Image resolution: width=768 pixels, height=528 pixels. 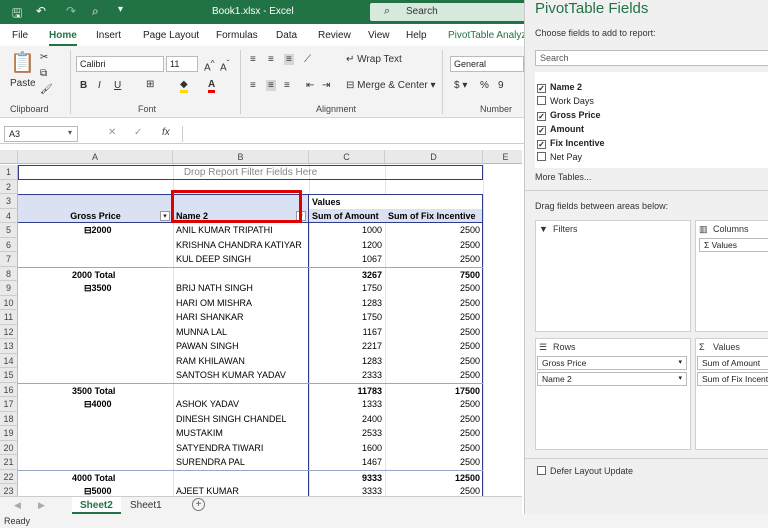 What do you see at coordinates (70, 132) in the screenshot?
I see `name-box-dropdown-icon: ▾` at bounding box center [70, 132].